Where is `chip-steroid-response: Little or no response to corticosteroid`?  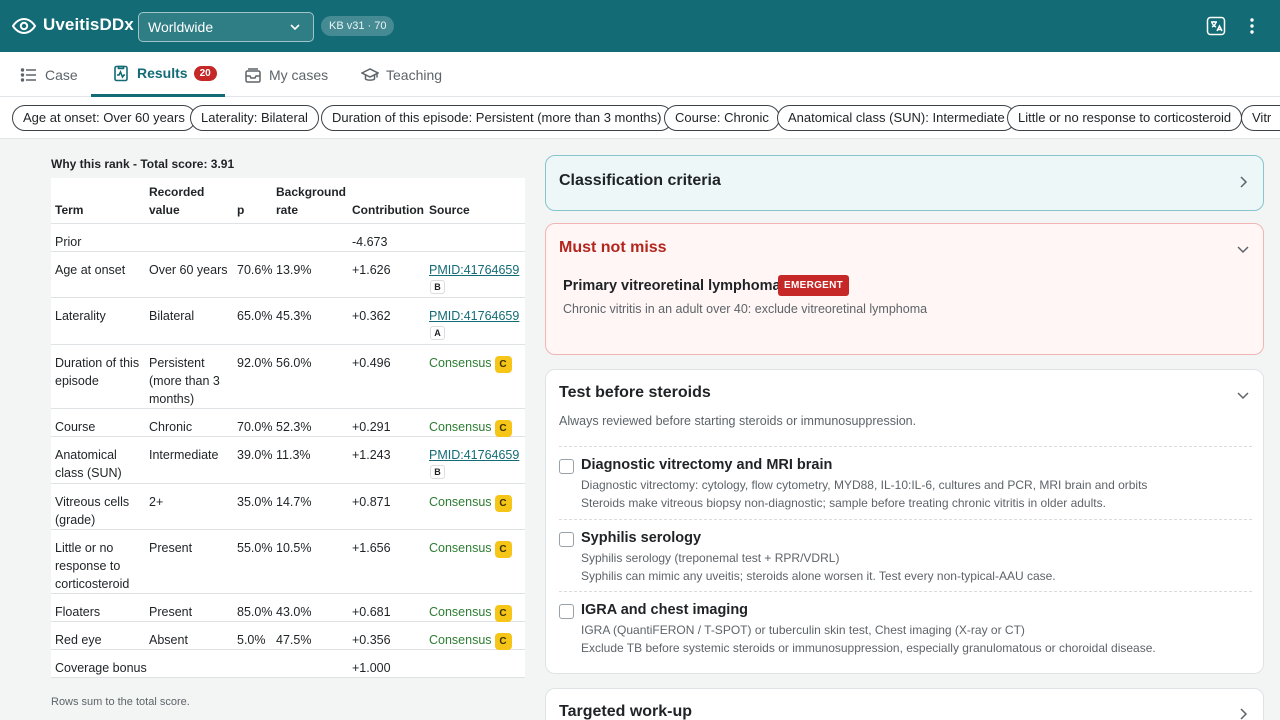 chip-steroid-response: Little or no response to corticosteroid is located at coordinates (1125, 118).